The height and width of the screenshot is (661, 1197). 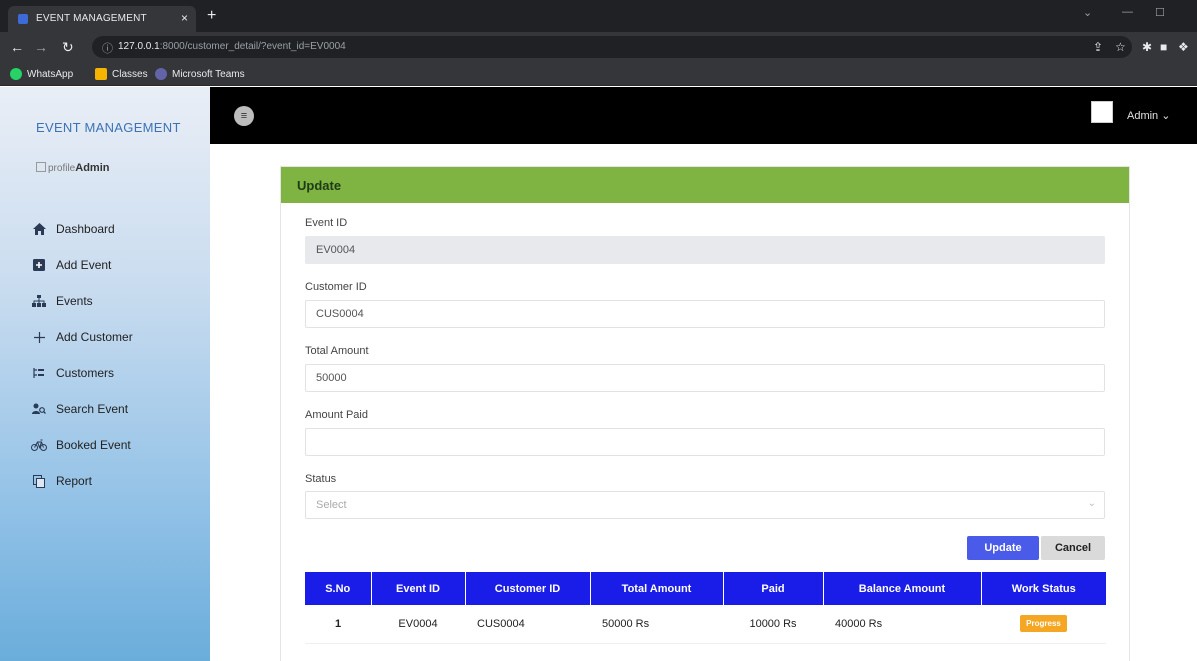 I want to click on sidebar-item-label: Dashboard, so click(x=85, y=229).